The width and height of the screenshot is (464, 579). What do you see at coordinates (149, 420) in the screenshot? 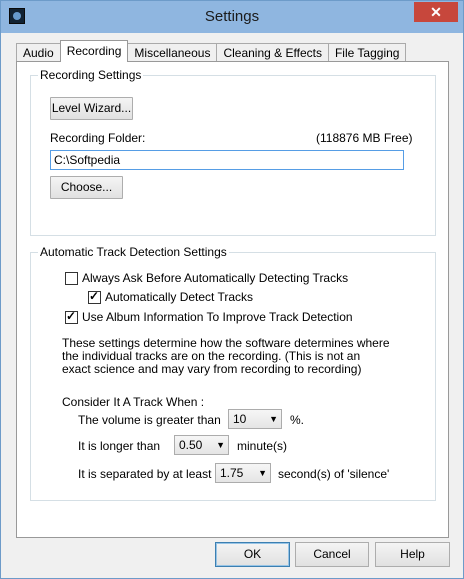
I see `volume-label: The volume is greater than` at bounding box center [149, 420].